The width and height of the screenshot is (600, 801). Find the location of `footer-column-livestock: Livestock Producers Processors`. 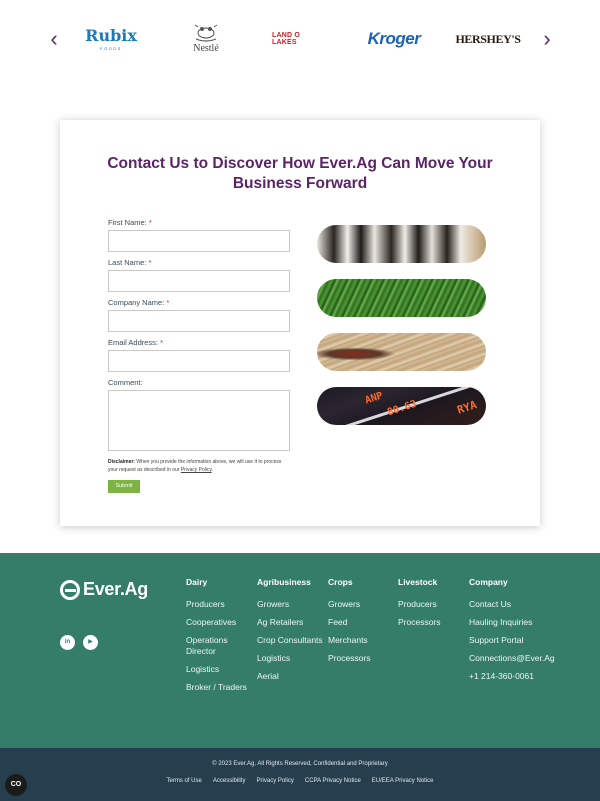

footer-column-livestock: Livestock Producers Processors is located at coordinates (431, 606).